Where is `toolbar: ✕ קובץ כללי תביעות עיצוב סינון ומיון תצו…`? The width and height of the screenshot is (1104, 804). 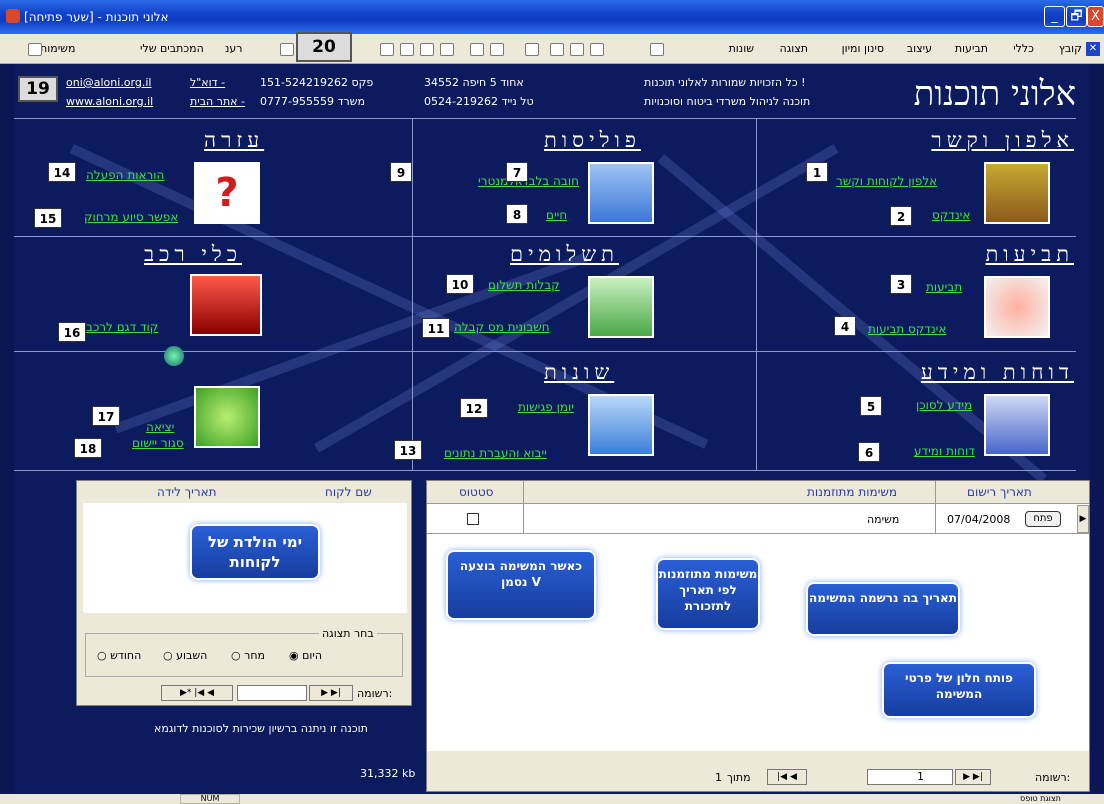 toolbar: ✕ קובץ כללי תביעות עיצוב סינון ומיון תצו… is located at coordinates (552, 48).